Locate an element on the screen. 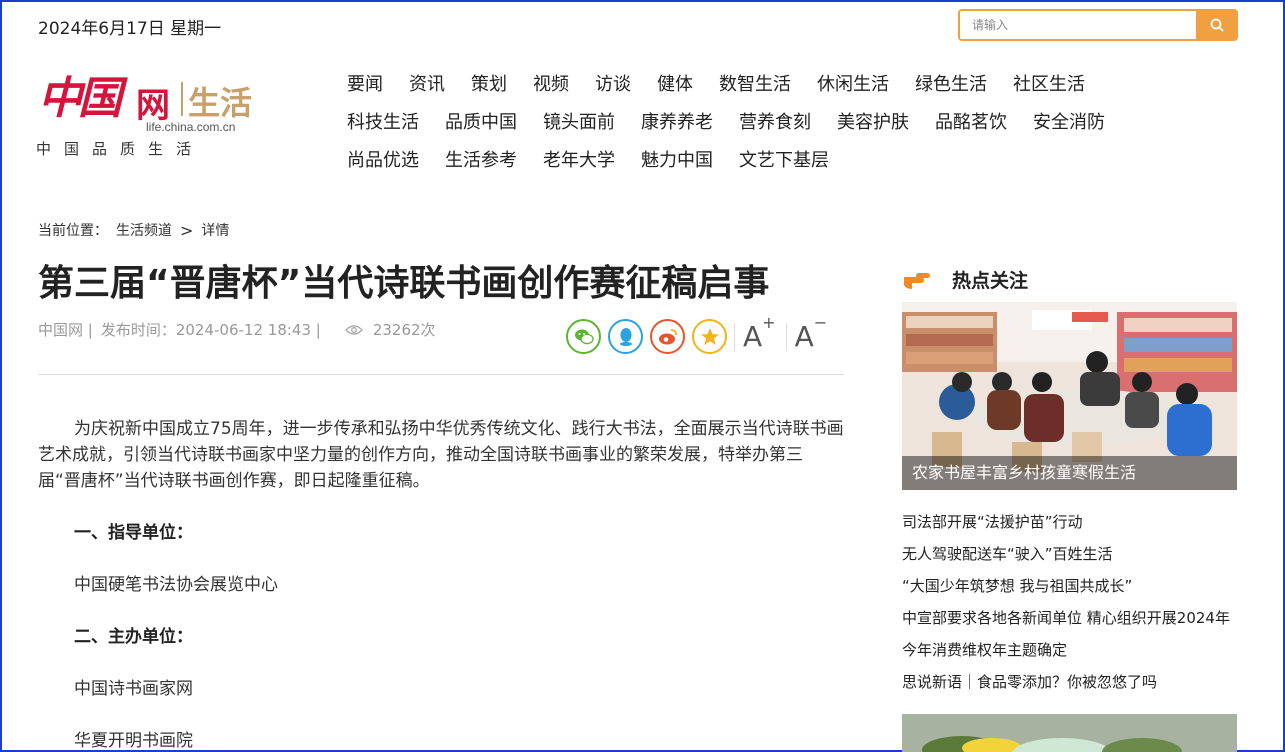 The width and height of the screenshot is (1285, 752). nav-item: 美容护肤 is located at coordinates (873, 121).